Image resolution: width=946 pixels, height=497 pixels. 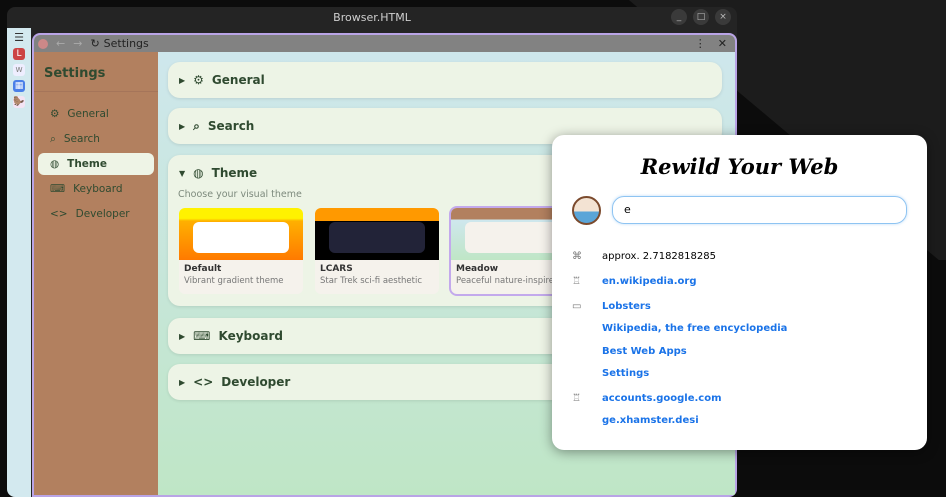 I want to click on popup-title: Rewild Your Web, so click(x=739, y=166).